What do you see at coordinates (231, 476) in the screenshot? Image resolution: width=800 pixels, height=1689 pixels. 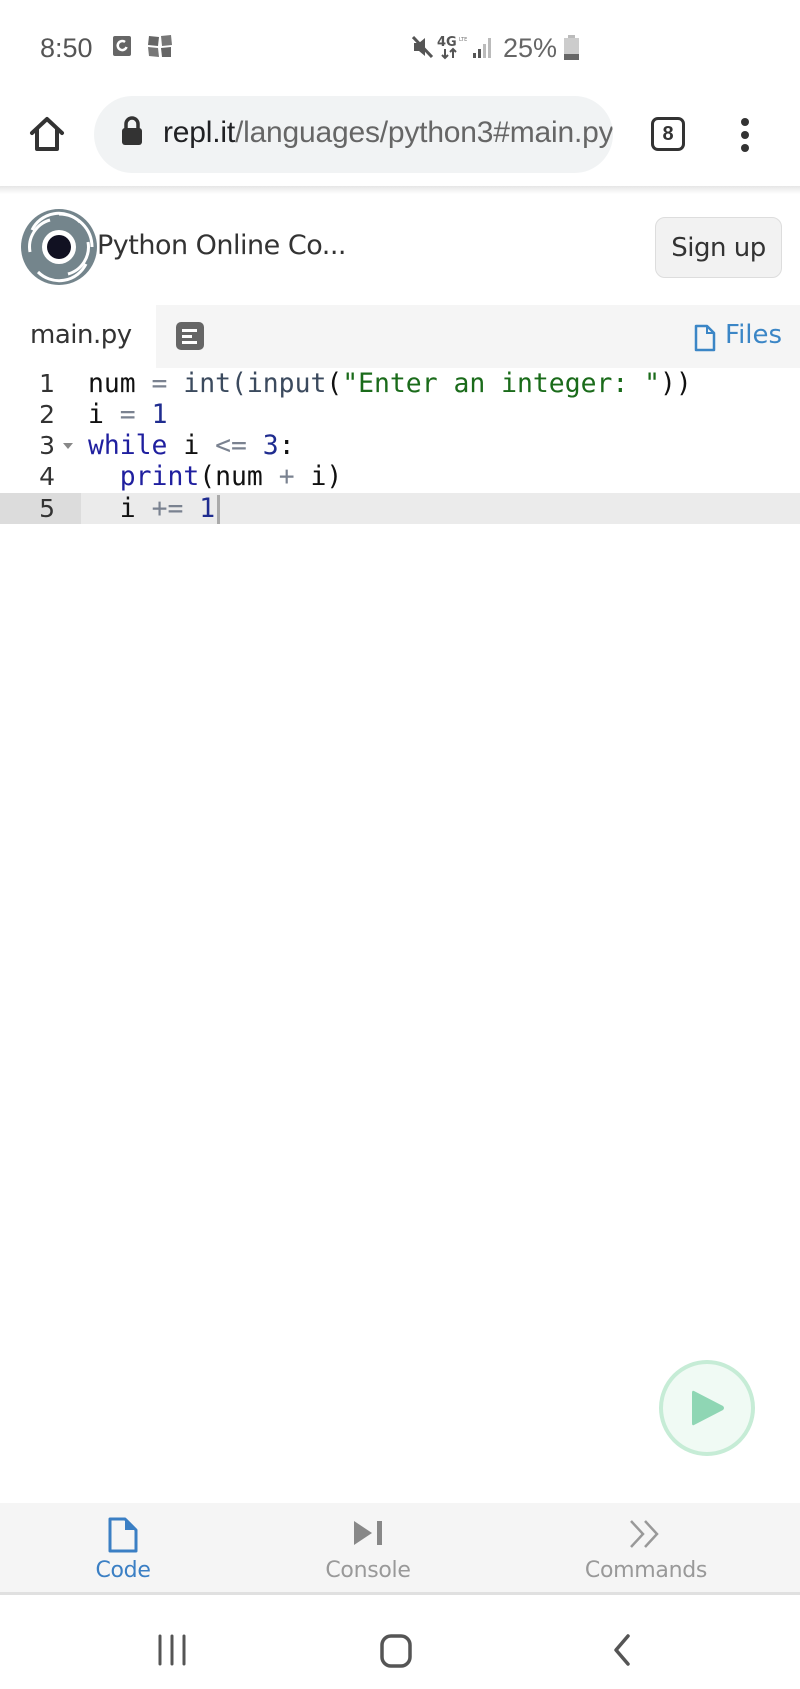 I see `code-text: print(num + i)` at bounding box center [231, 476].